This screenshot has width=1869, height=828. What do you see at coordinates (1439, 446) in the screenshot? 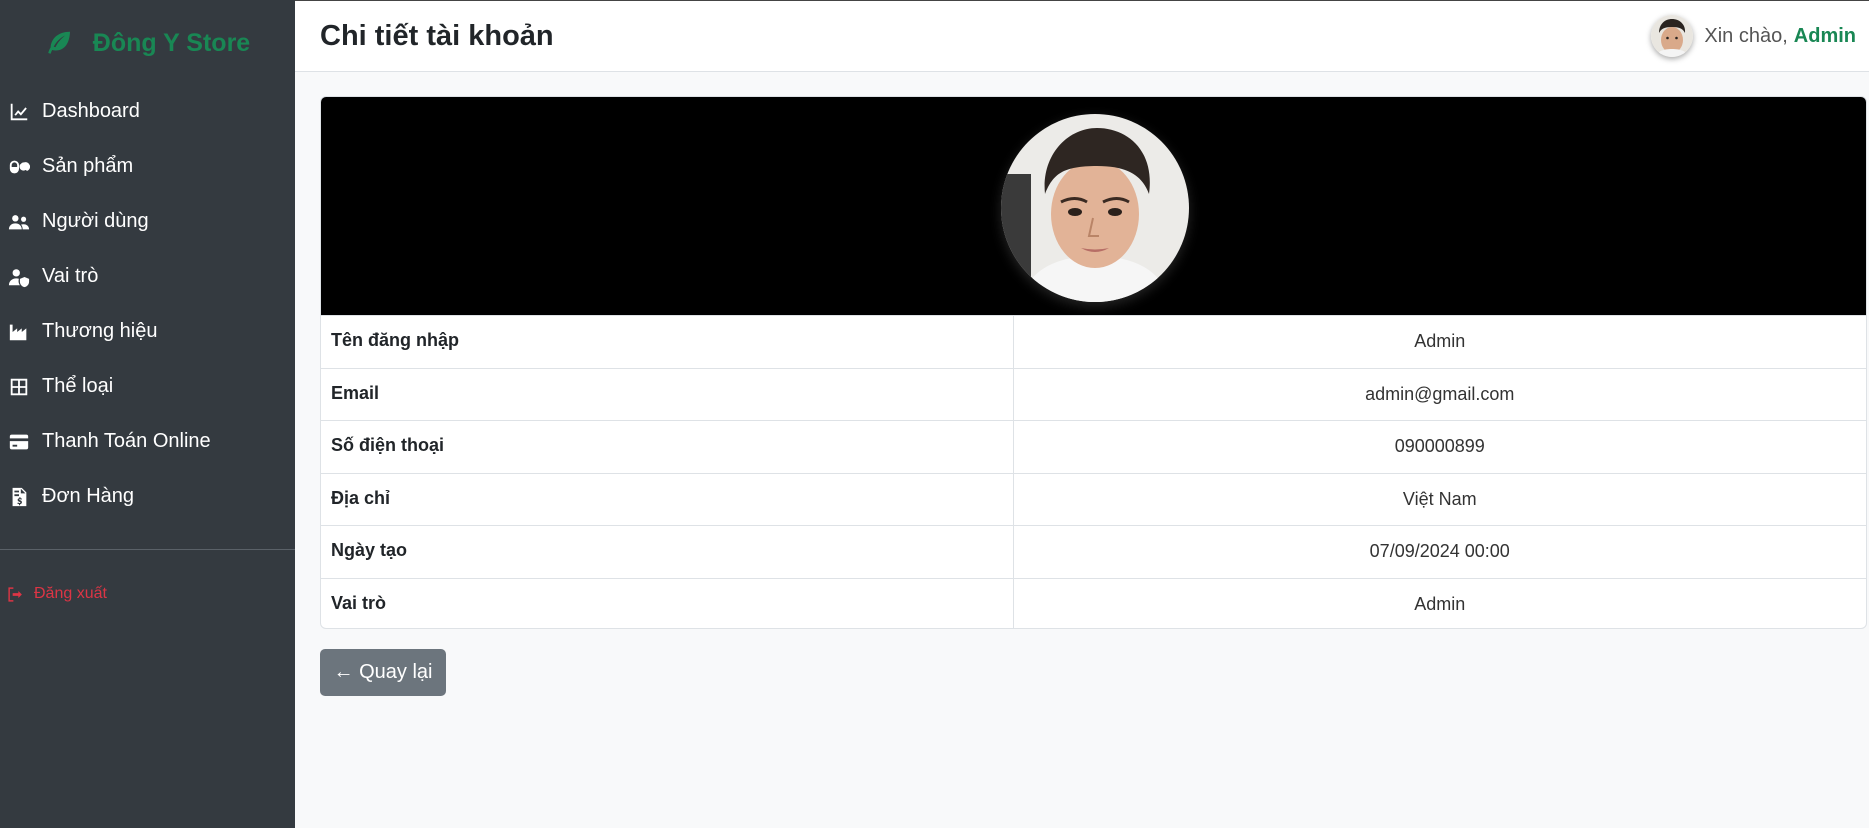
I see `field-value-phone: 090000899` at bounding box center [1439, 446].